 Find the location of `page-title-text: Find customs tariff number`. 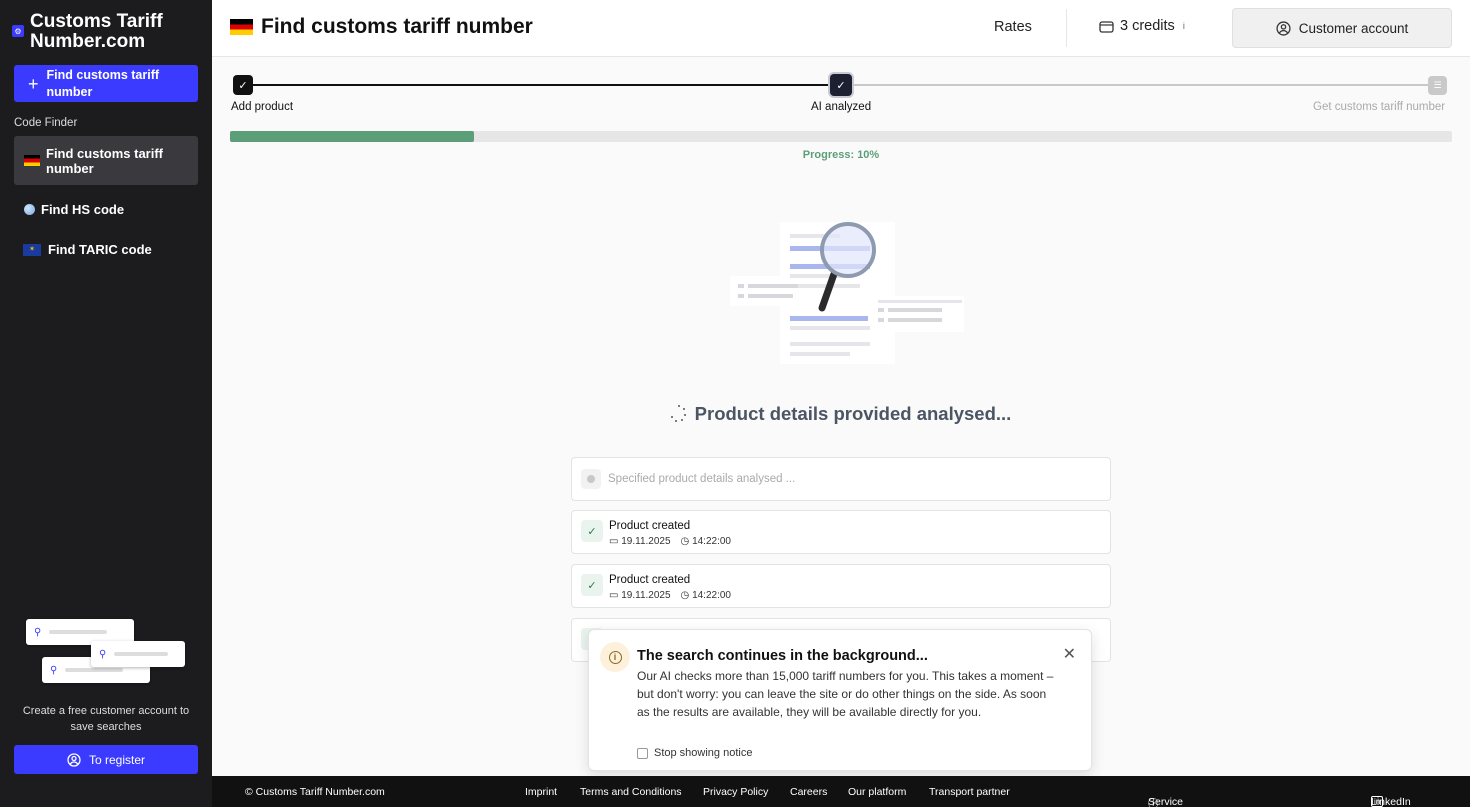

page-title-text: Find customs tariff number is located at coordinates (397, 26).